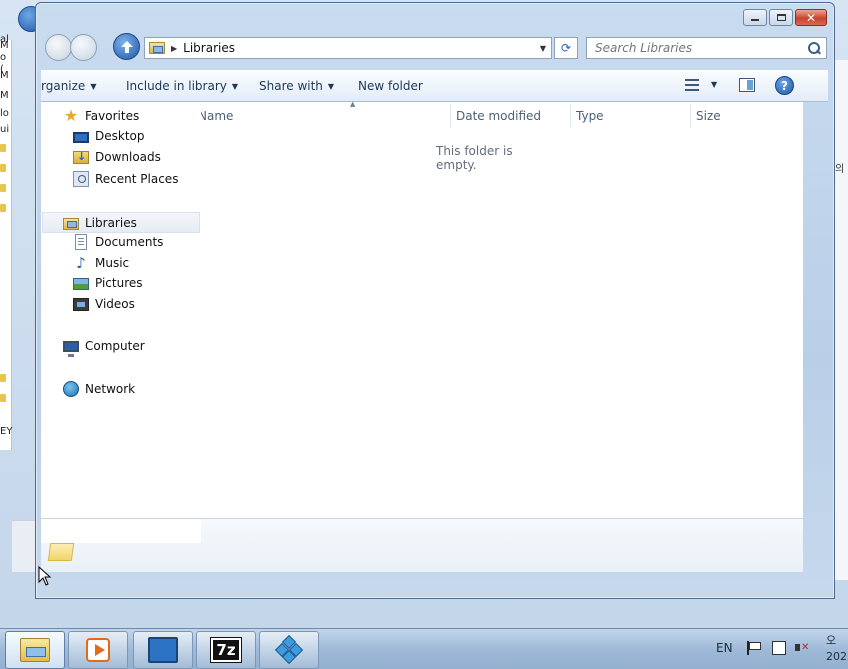 The image size is (848, 669). Describe the element at coordinates (120, 136) in the screenshot. I see `nav-label: Desktop` at that location.